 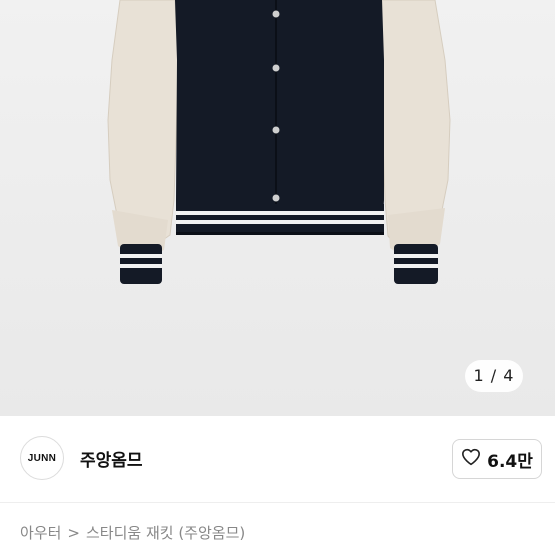 What do you see at coordinates (510, 461) in the screenshot?
I see `like-count: 6.4만` at bounding box center [510, 461].